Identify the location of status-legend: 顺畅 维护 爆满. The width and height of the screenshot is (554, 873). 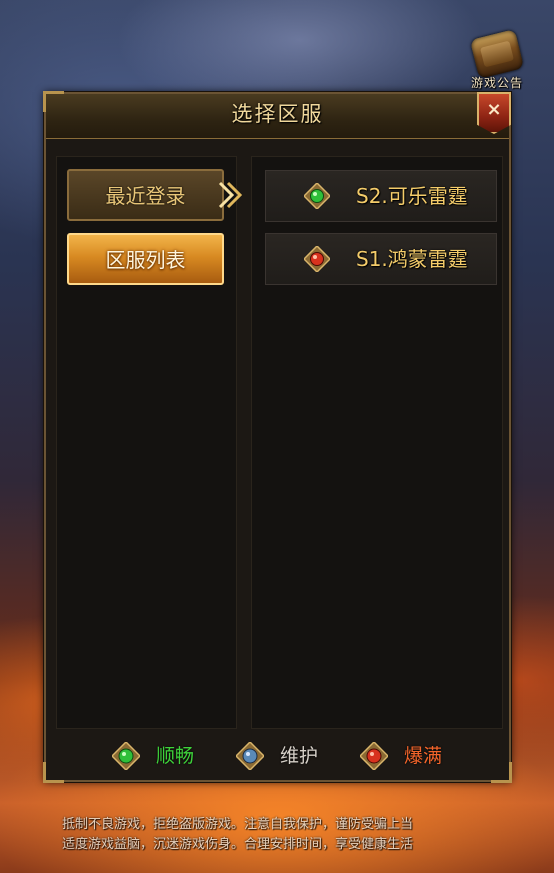
(279, 756).